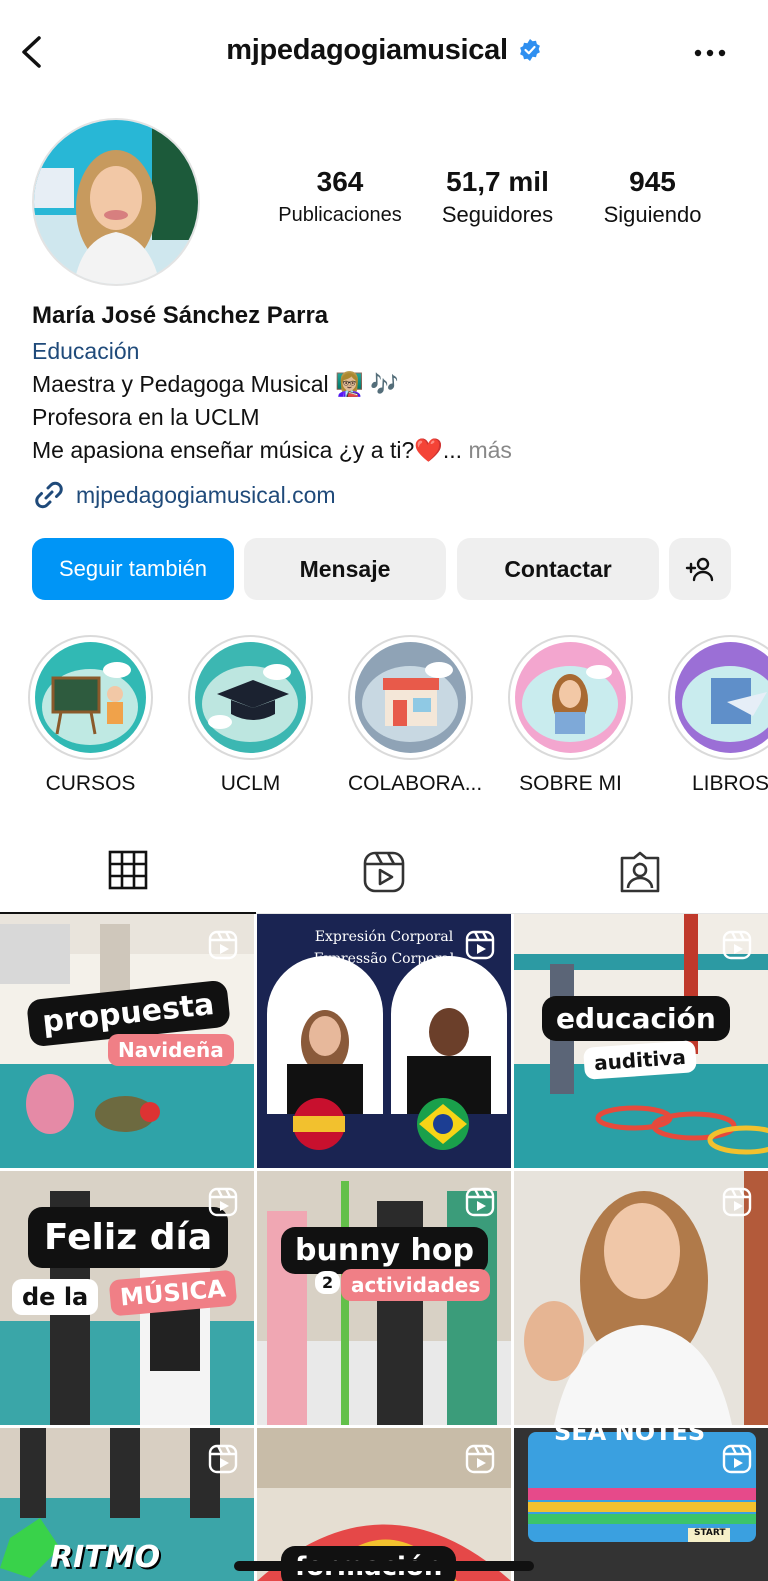 The width and height of the screenshot is (768, 1581). I want to click on followers-stat: 51,7 mil Seguidores, so click(497, 198).